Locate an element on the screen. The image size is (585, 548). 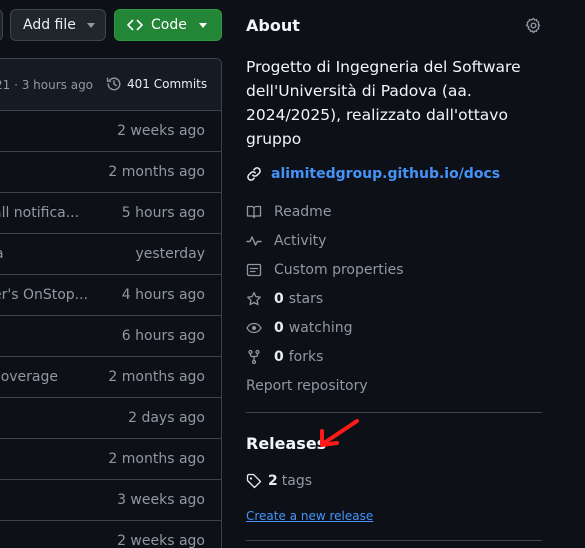
book-icon is located at coordinates (260, 212).